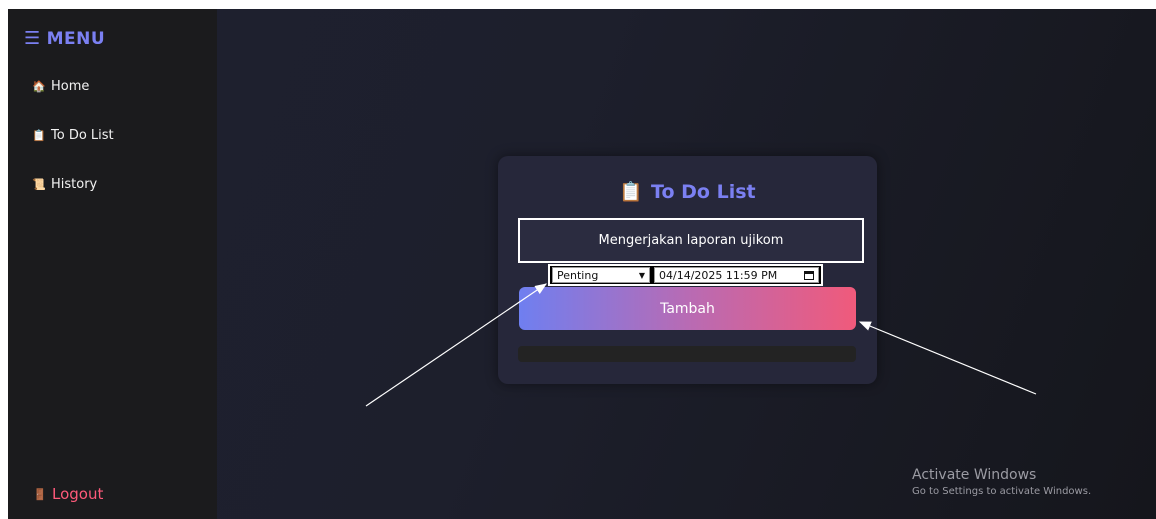  Describe the element at coordinates (40, 494) in the screenshot. I see `door-icon: 🚪` at that location.